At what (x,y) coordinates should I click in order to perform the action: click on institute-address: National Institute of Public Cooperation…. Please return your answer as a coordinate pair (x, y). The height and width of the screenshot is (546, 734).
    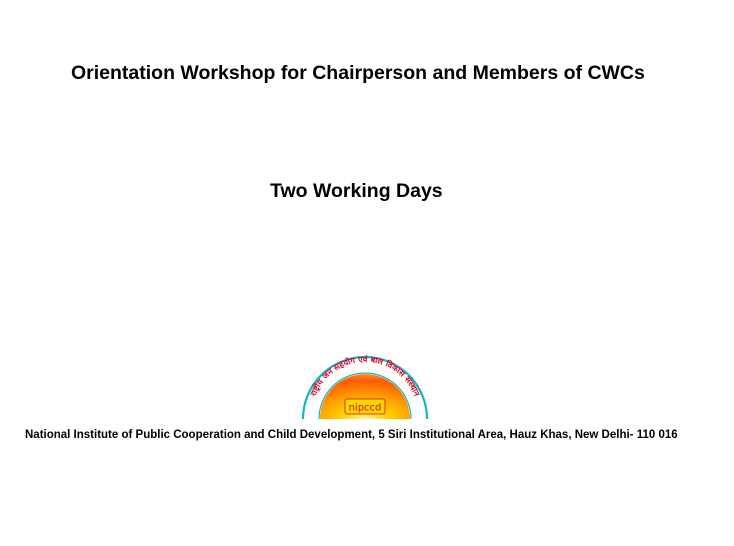
    Looking at the image, I should click on (351, 435).